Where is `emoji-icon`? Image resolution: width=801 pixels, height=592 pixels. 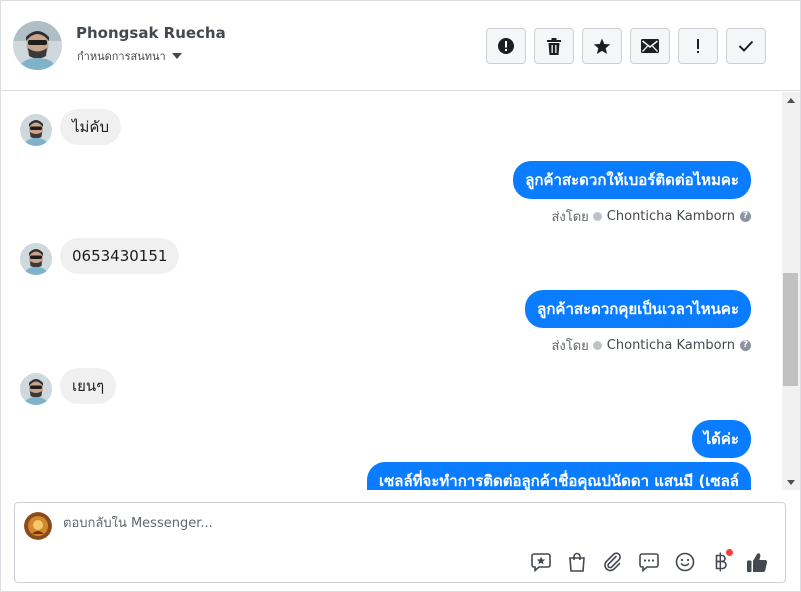
emoji-icon is located at coordinates (685, 562).